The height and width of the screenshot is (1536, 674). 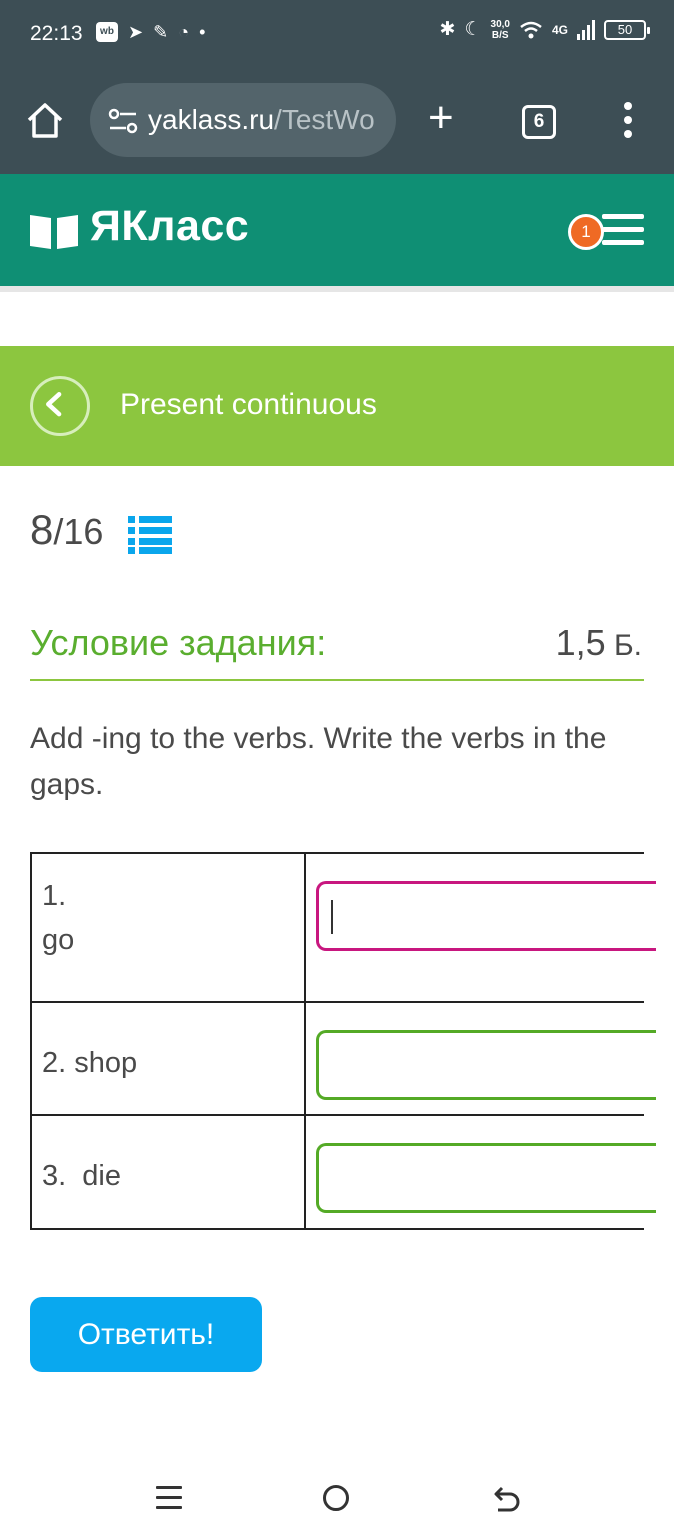 What do you see at coordinates (54, 896) in the screenshot?
I see `row-number: 1.` at bounding box center [54, 896].